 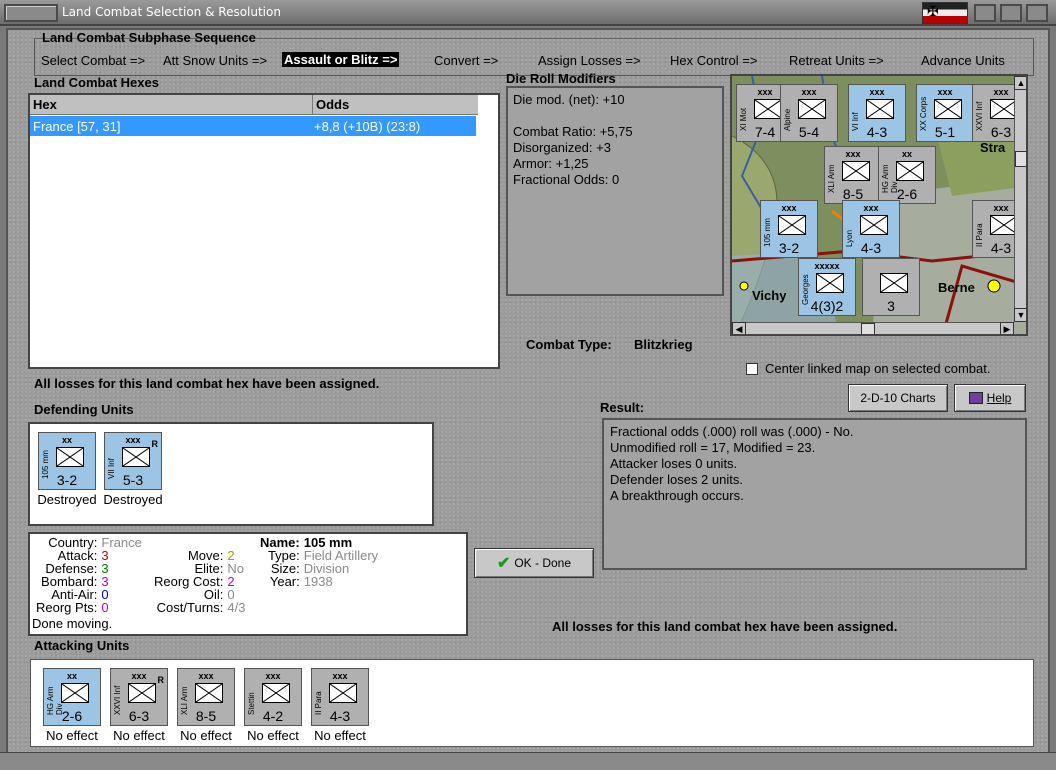 I want to click on map-vscroll-thumb, so click(x=1020, y=159).